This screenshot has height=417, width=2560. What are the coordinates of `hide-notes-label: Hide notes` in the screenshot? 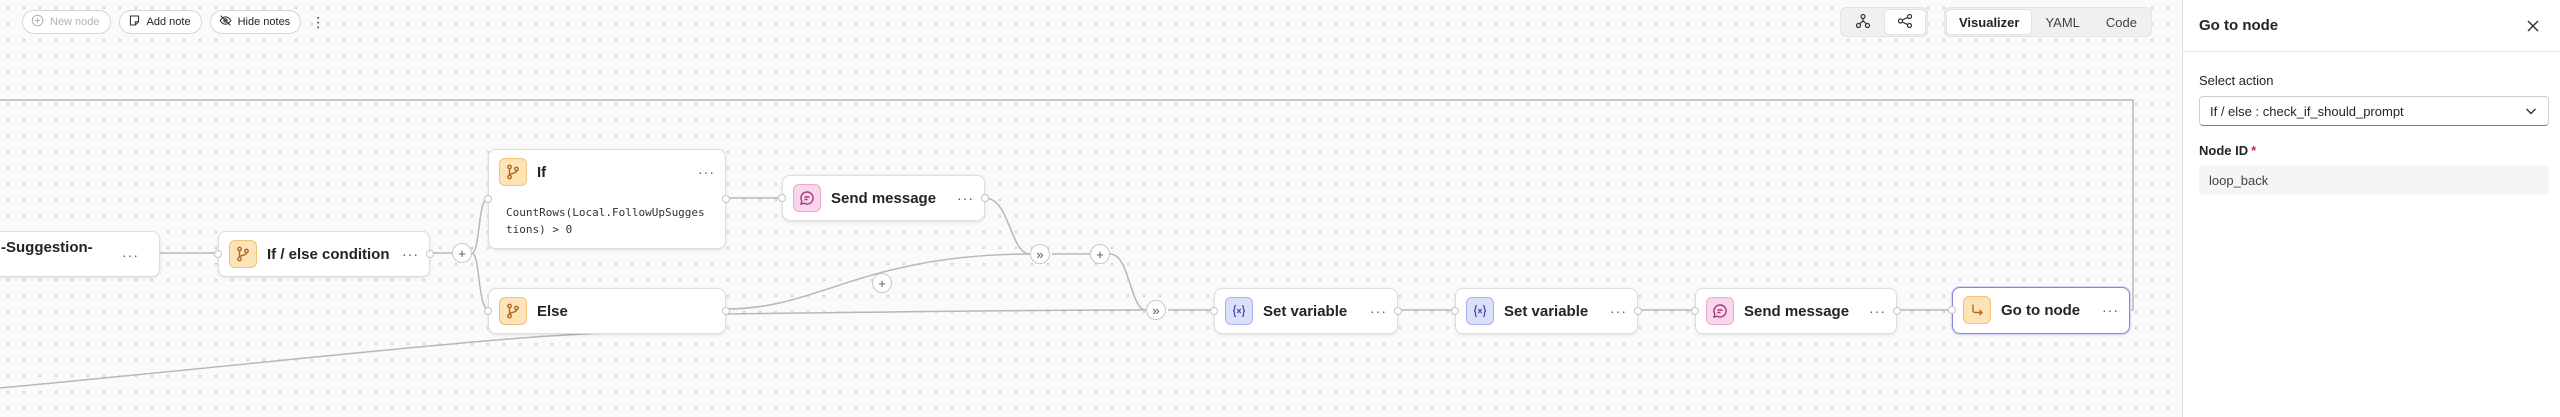 It's located at (264, 22).